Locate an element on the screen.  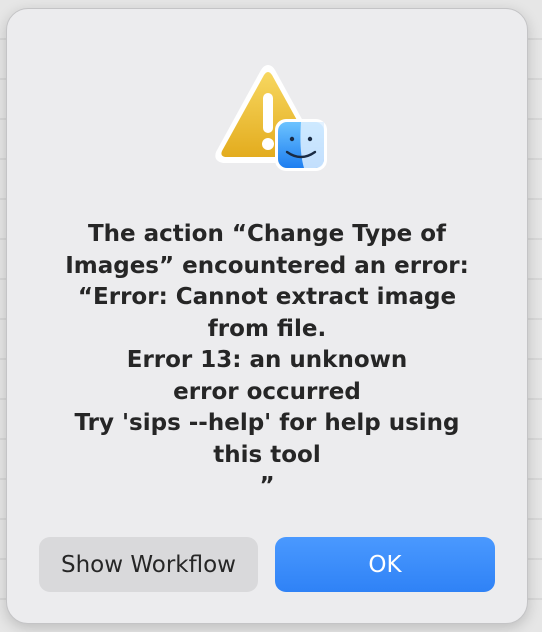
warning-finder-icon is located at coordinates (268, 122).